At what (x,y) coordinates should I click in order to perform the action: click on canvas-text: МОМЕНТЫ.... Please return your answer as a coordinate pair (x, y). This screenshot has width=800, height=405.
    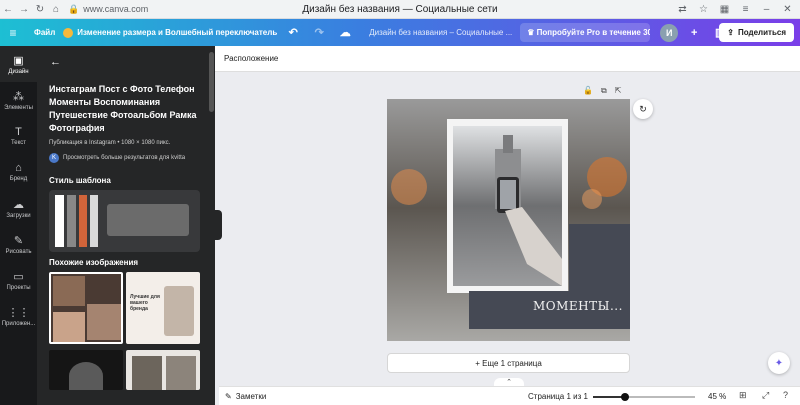
    Looking at the image, I should click on (578, 306).